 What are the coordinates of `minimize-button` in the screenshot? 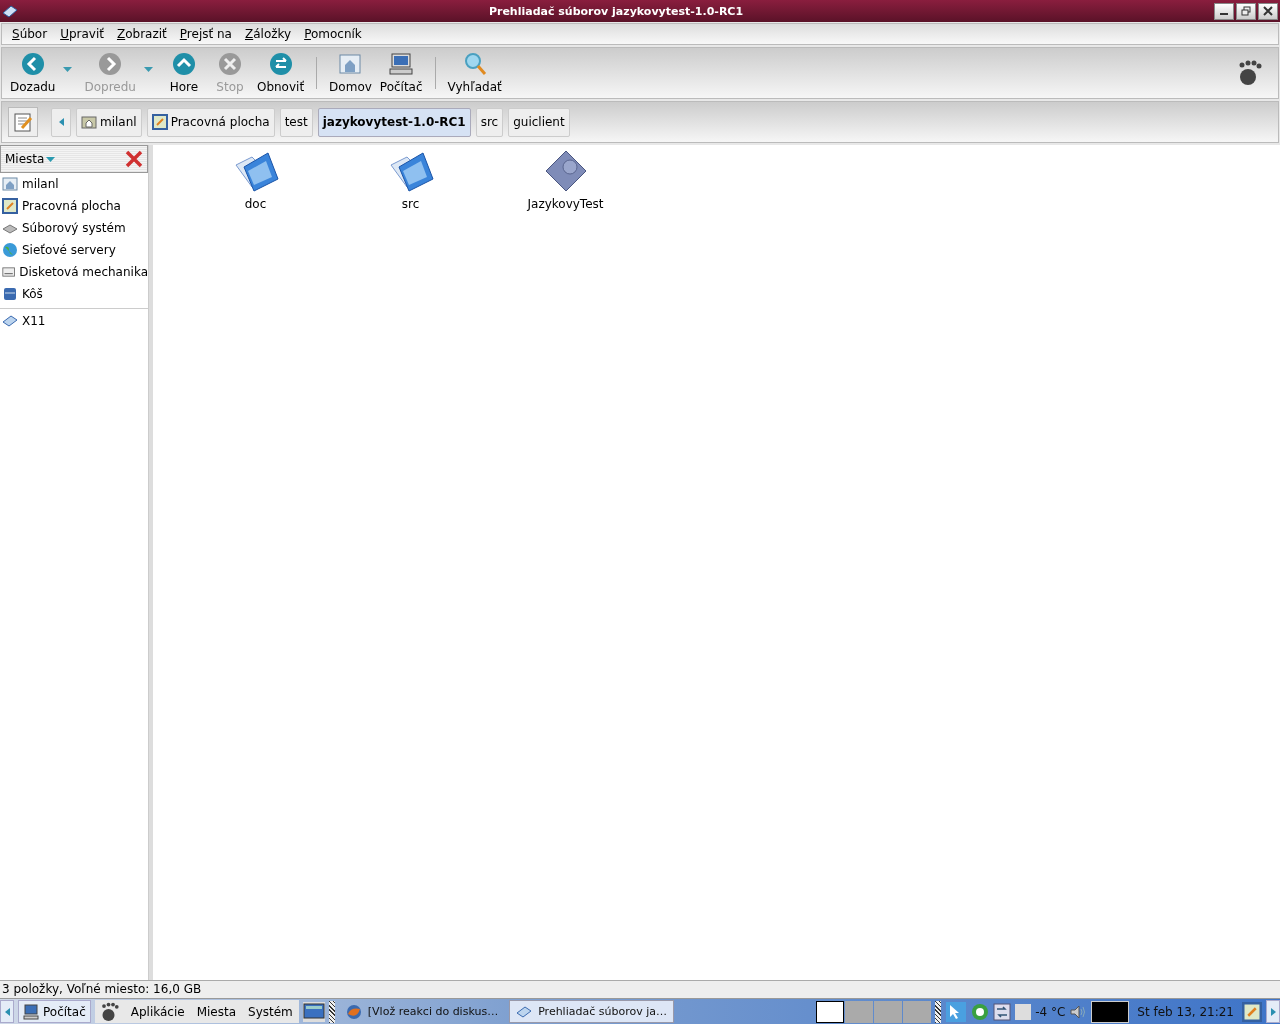 It's located at (1224, 11).